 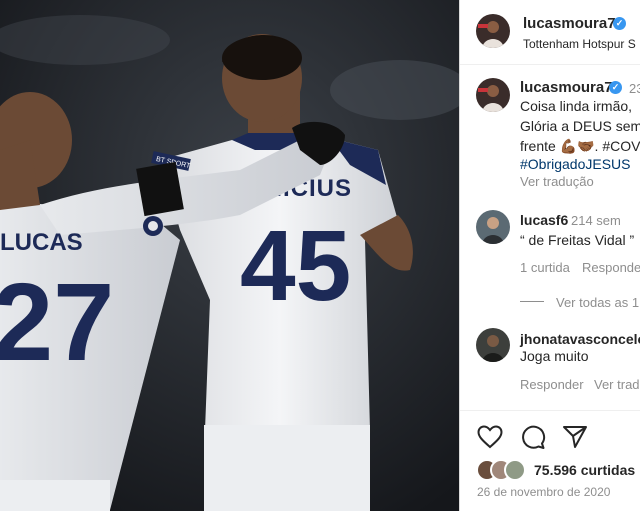 What do you see at coordinates (57, 322) in the screenshot?
I see `left-jersey-number: 27` at bounding box center [57, 322].